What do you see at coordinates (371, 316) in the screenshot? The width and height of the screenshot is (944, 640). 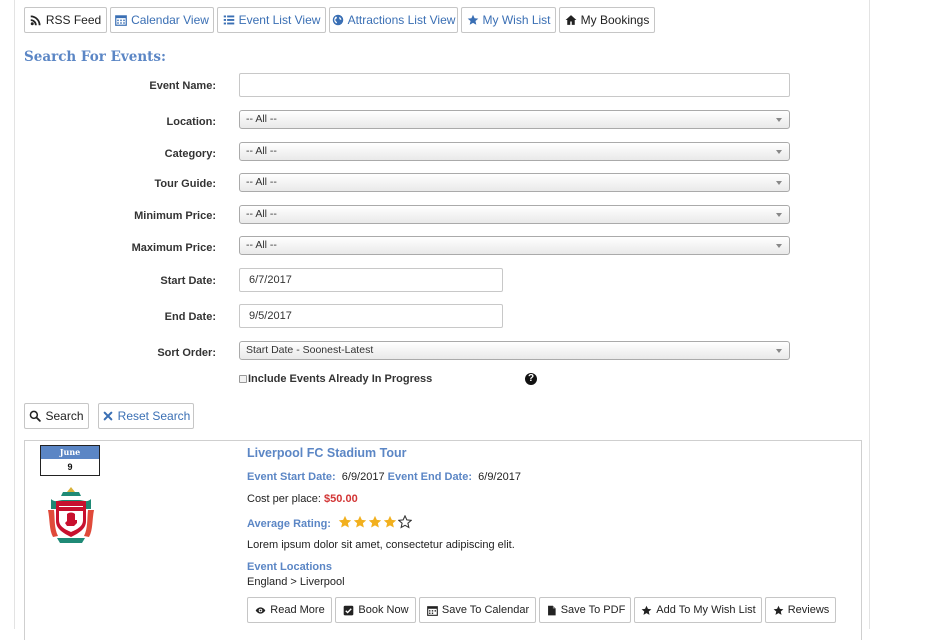 I see `end-date-input` at bounding box center [371, 316].